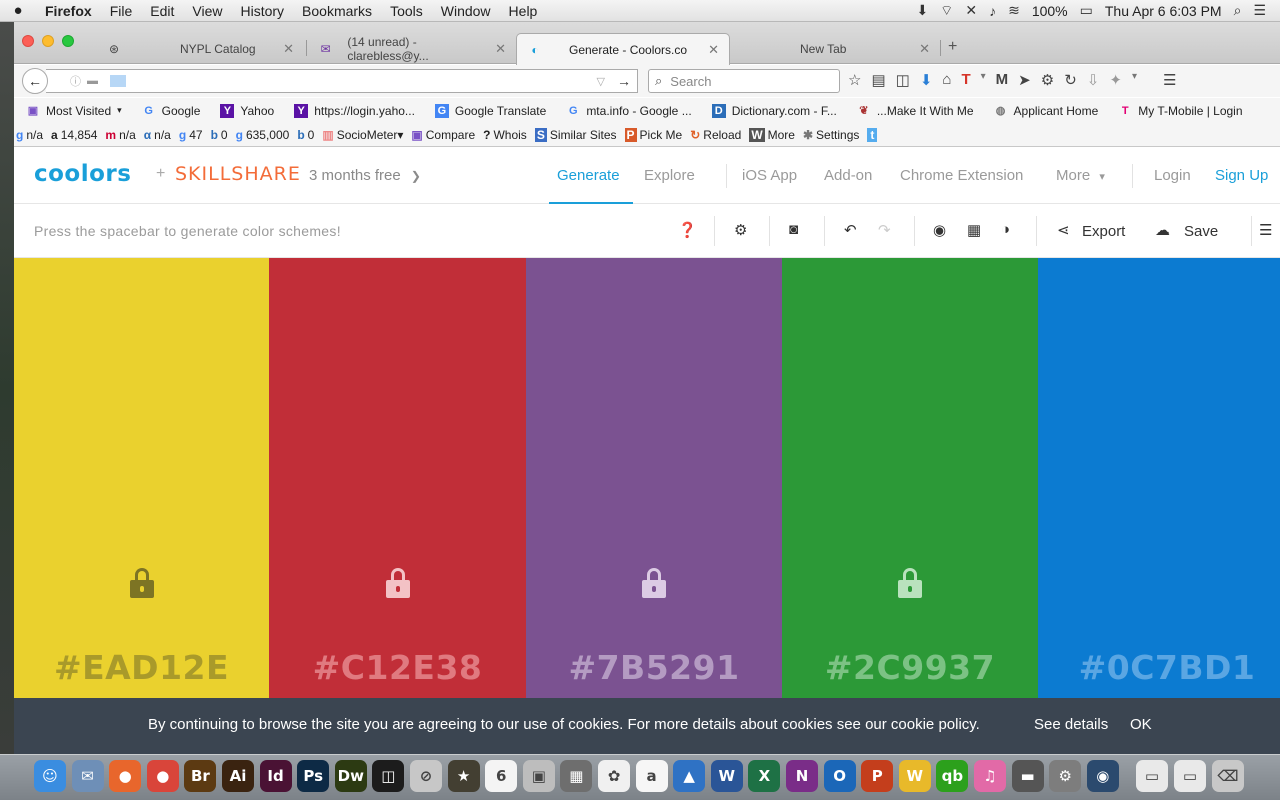 This screenshot has width=1280, height=800. Describe the element at coordinates (952, 776) in the screenshot. I see `quickbooks-icon: qb` at that location.